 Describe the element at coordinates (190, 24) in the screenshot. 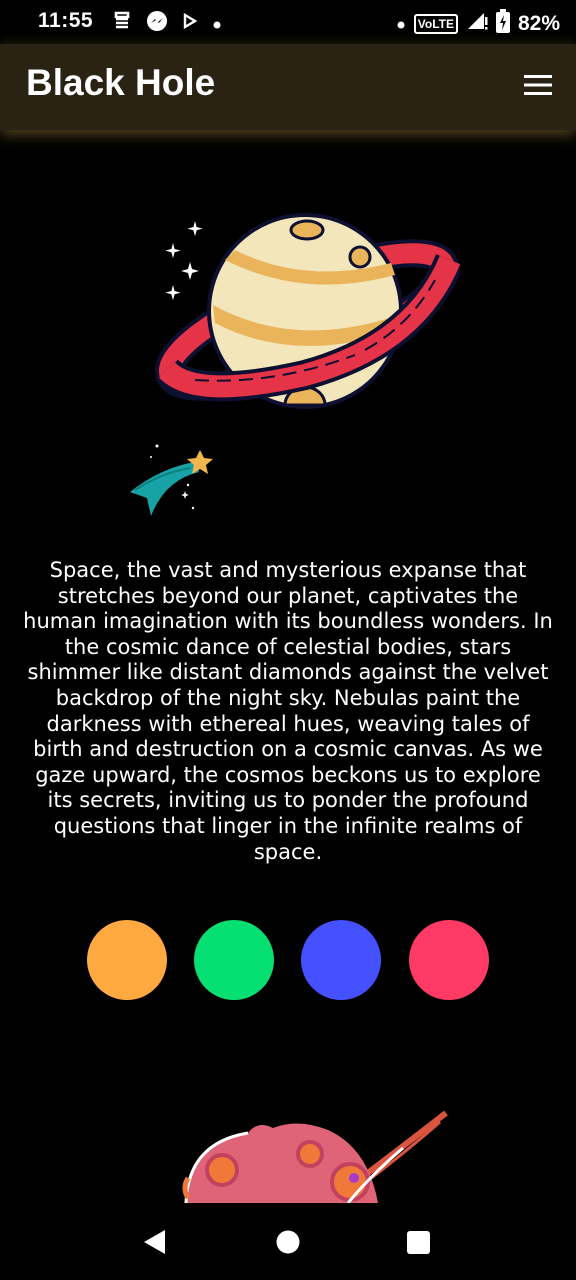

I see `play-icon` at that location.